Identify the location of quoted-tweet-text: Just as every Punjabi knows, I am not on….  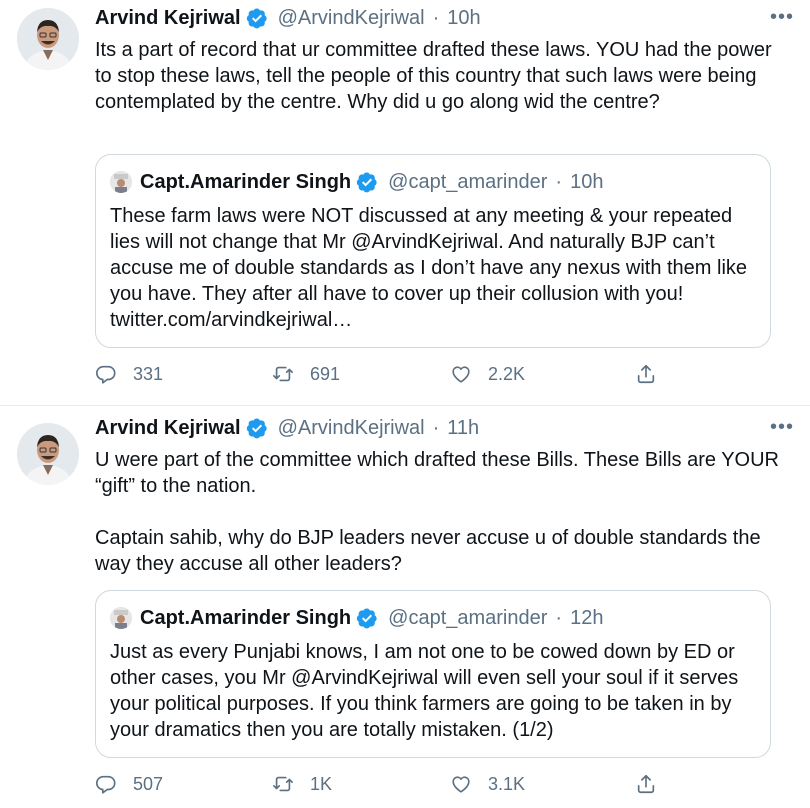
(424, 691).